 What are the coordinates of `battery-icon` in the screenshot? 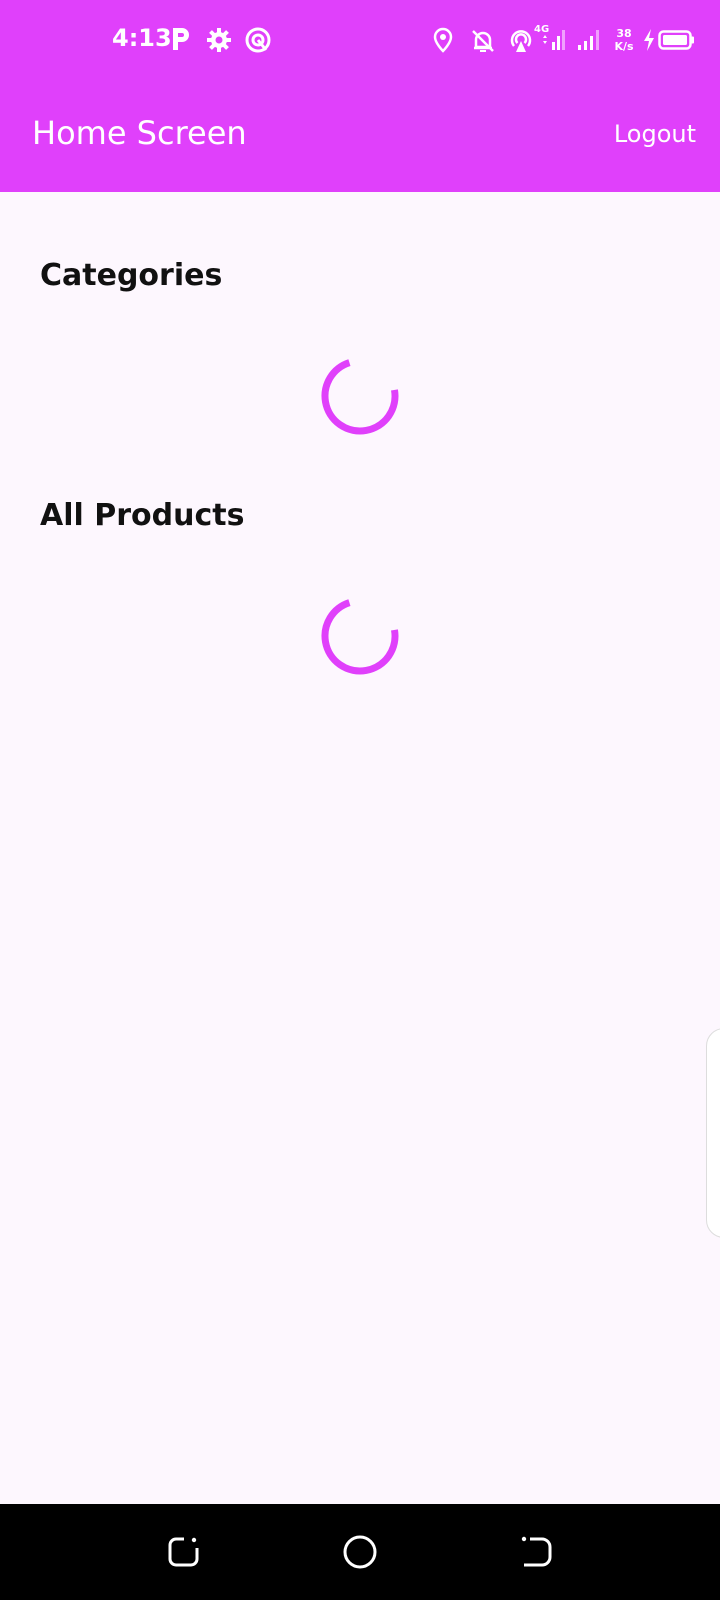 It's located at (676, 40).